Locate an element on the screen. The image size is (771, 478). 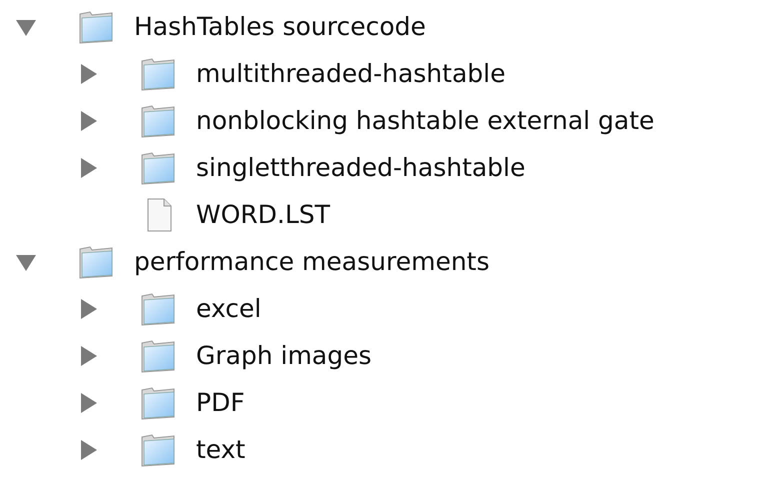
item-label: singletthreaded-hashtable is located at coordinates (361, 167).